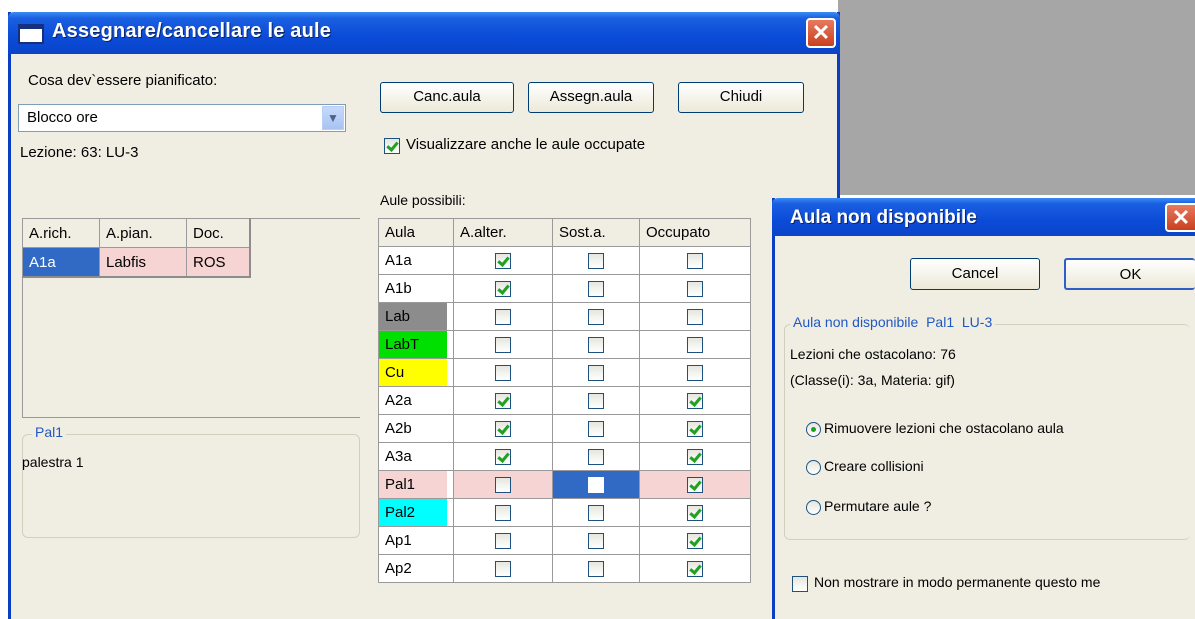 The image size is (1195, 619). I want to click on table-row: LabT, so click(564, 344).